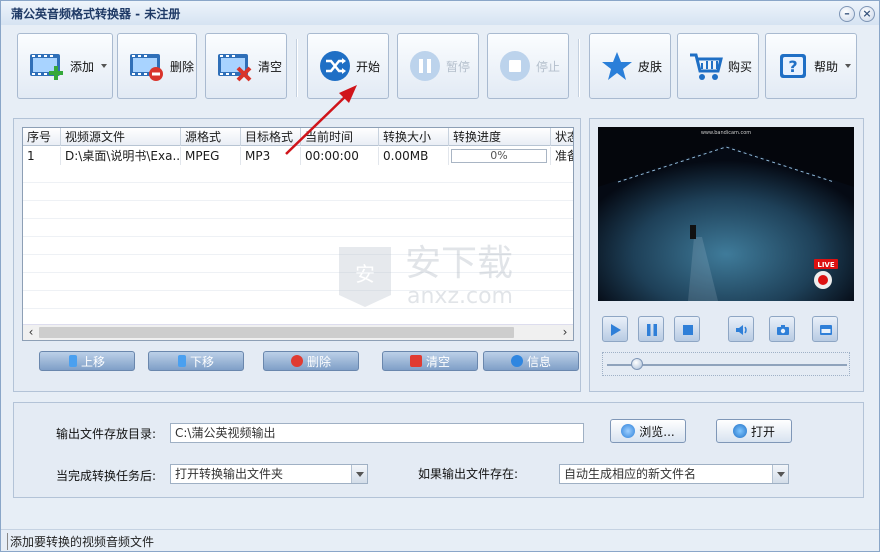 This screenshot has width=880, height=553. Describe the element at coordinates (516, 361) in the screenshot. I see `info-icon` at that location.